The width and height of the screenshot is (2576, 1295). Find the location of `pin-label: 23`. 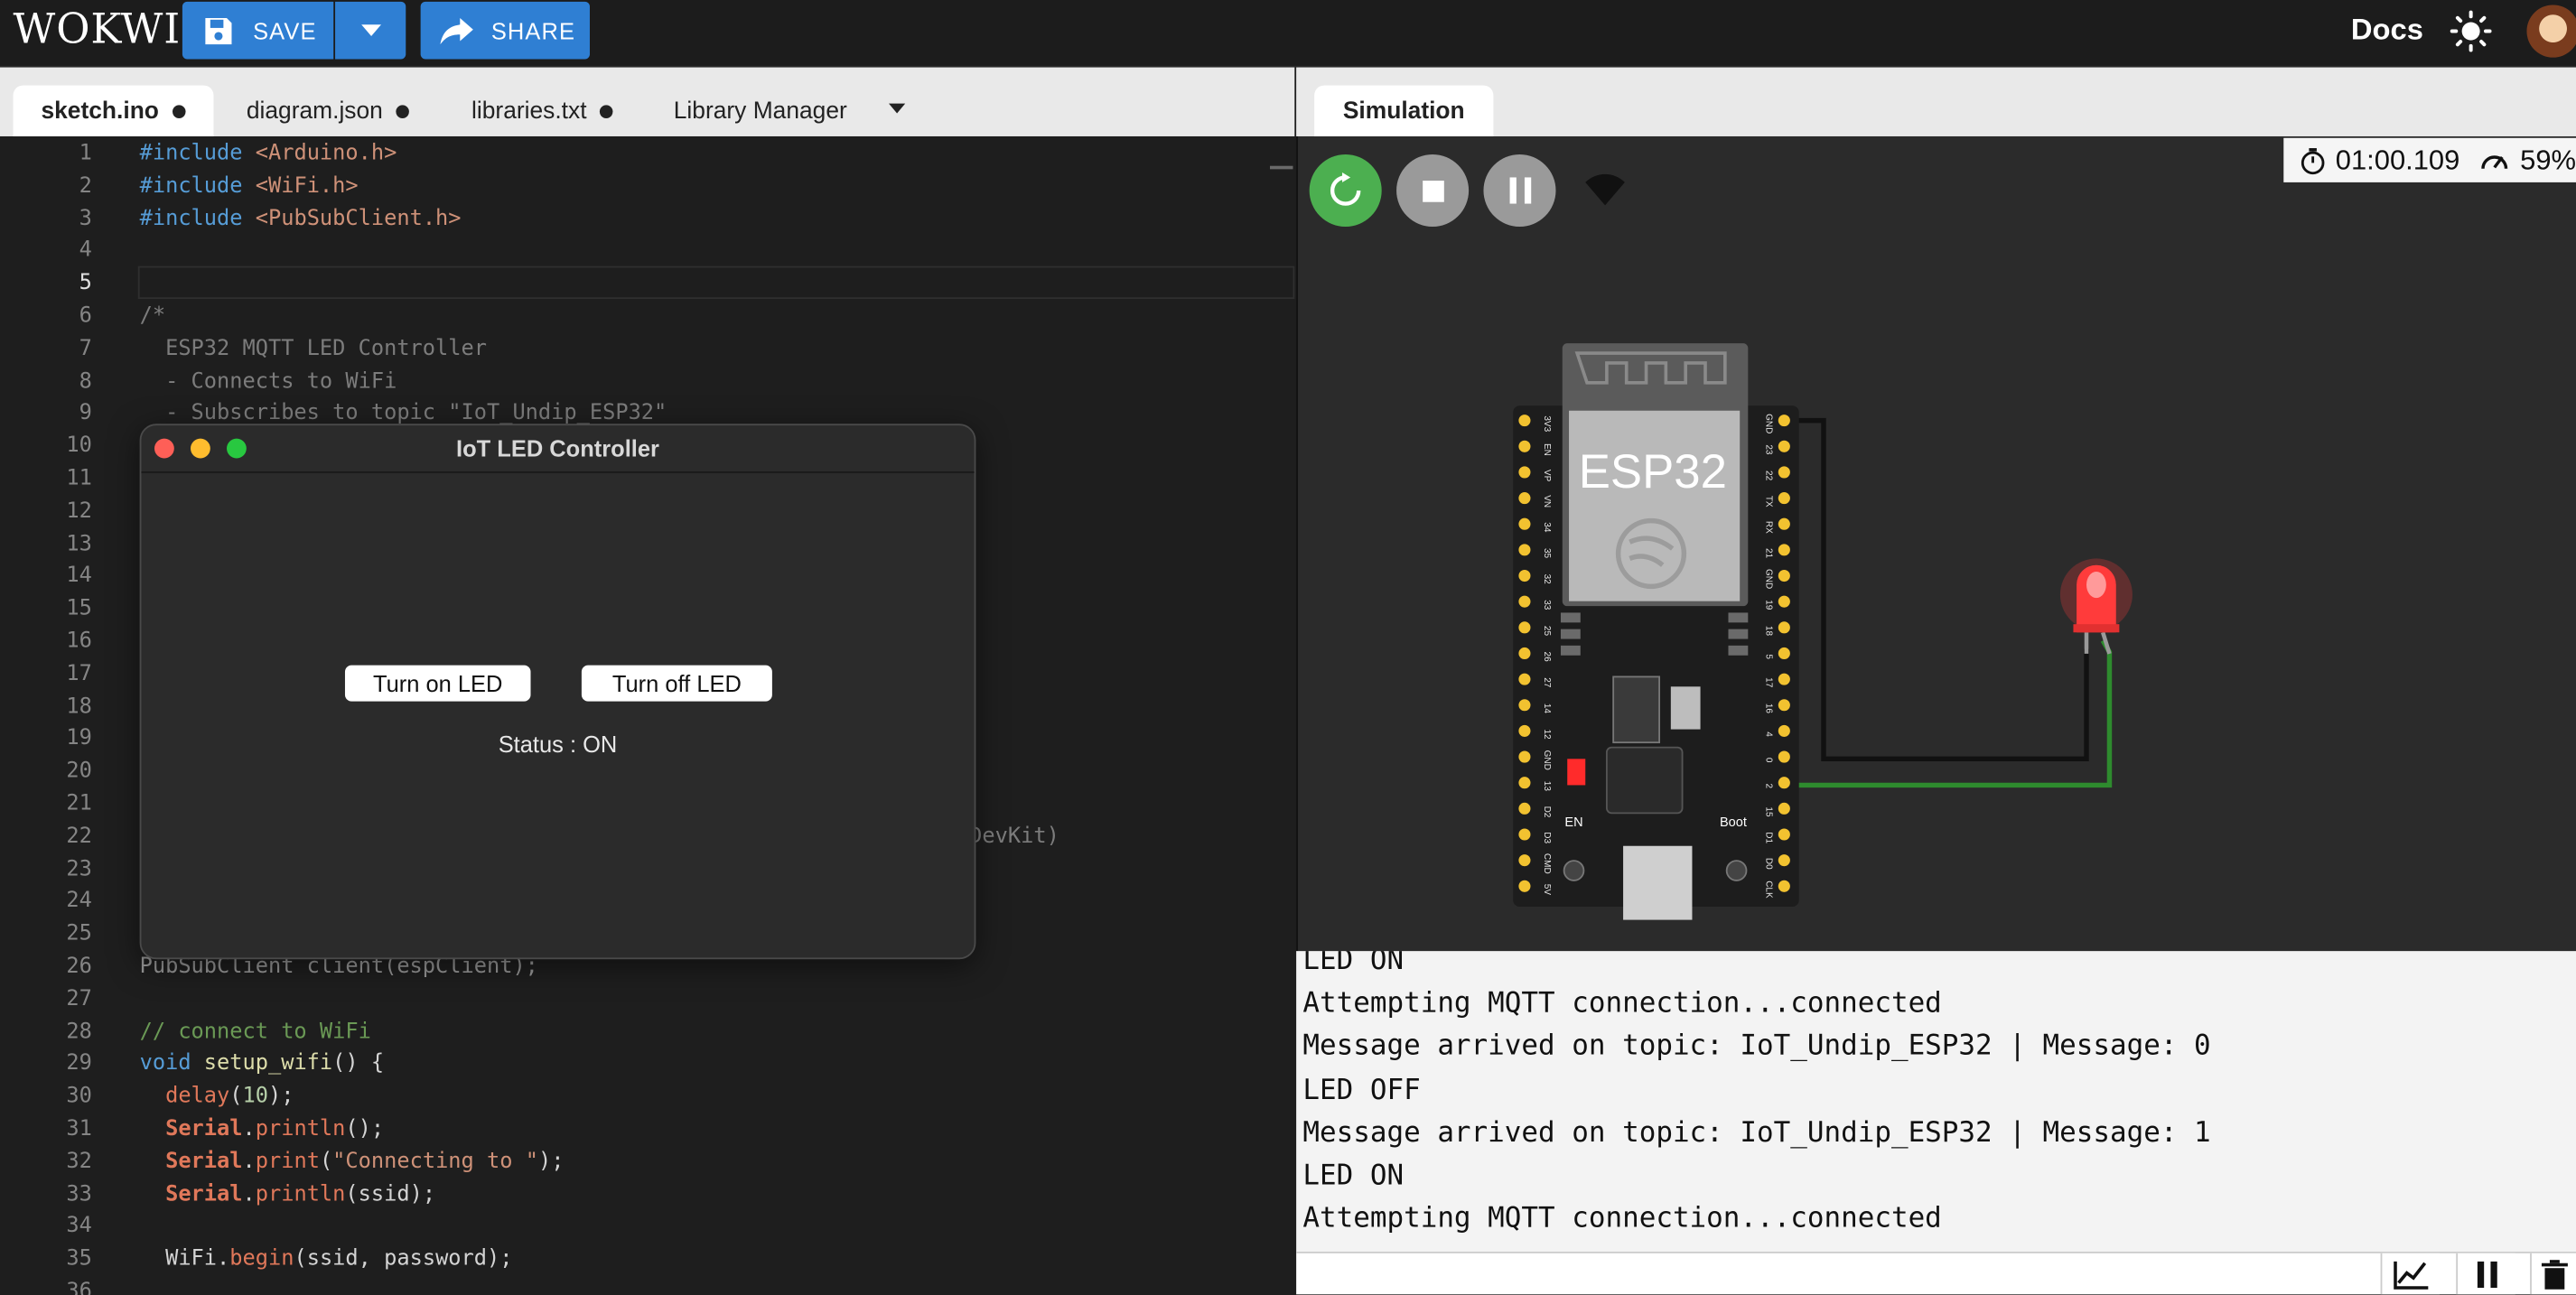

pin-label: 23 is located at coordinates (1768, 449).